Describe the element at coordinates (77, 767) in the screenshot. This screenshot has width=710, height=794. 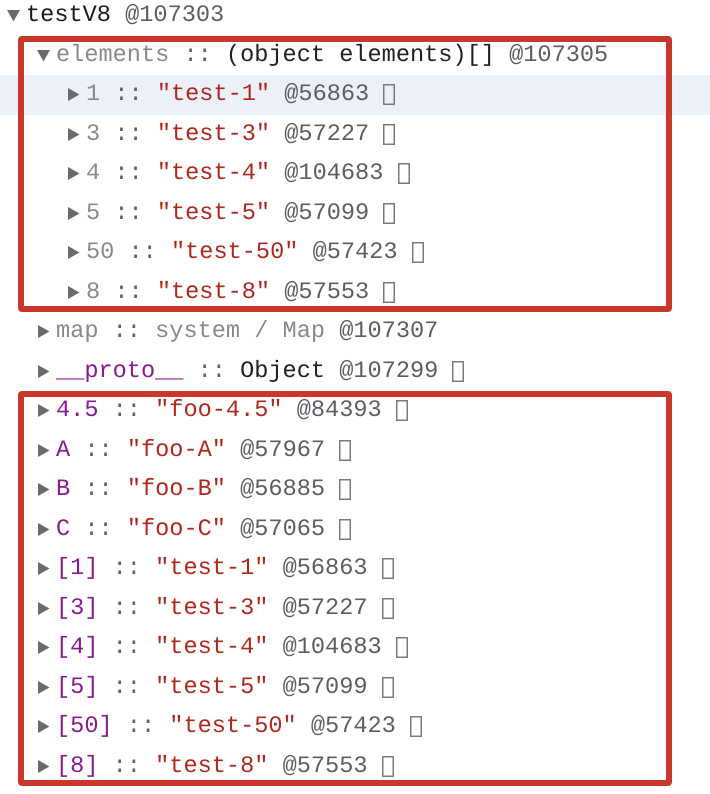
I see `key-text: [8]` at that location.